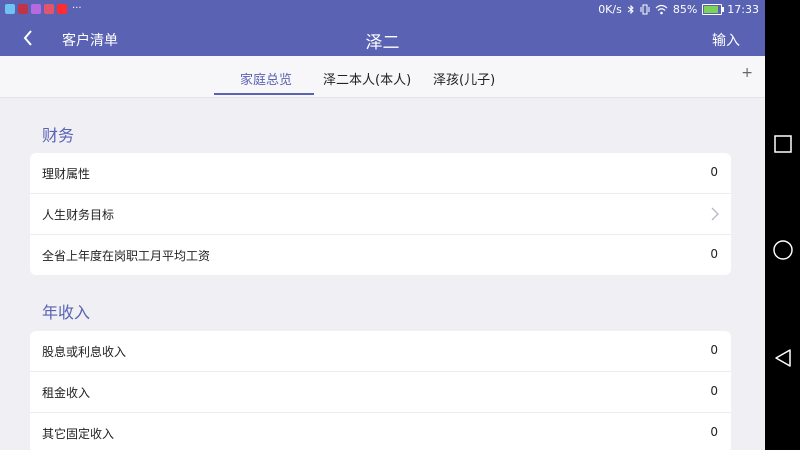 Image resolution: width=800 pixels, height=450 pixels. Describe the element at coordinates (661, 9) in the screenshot. I see `wifi-icon` at that location.